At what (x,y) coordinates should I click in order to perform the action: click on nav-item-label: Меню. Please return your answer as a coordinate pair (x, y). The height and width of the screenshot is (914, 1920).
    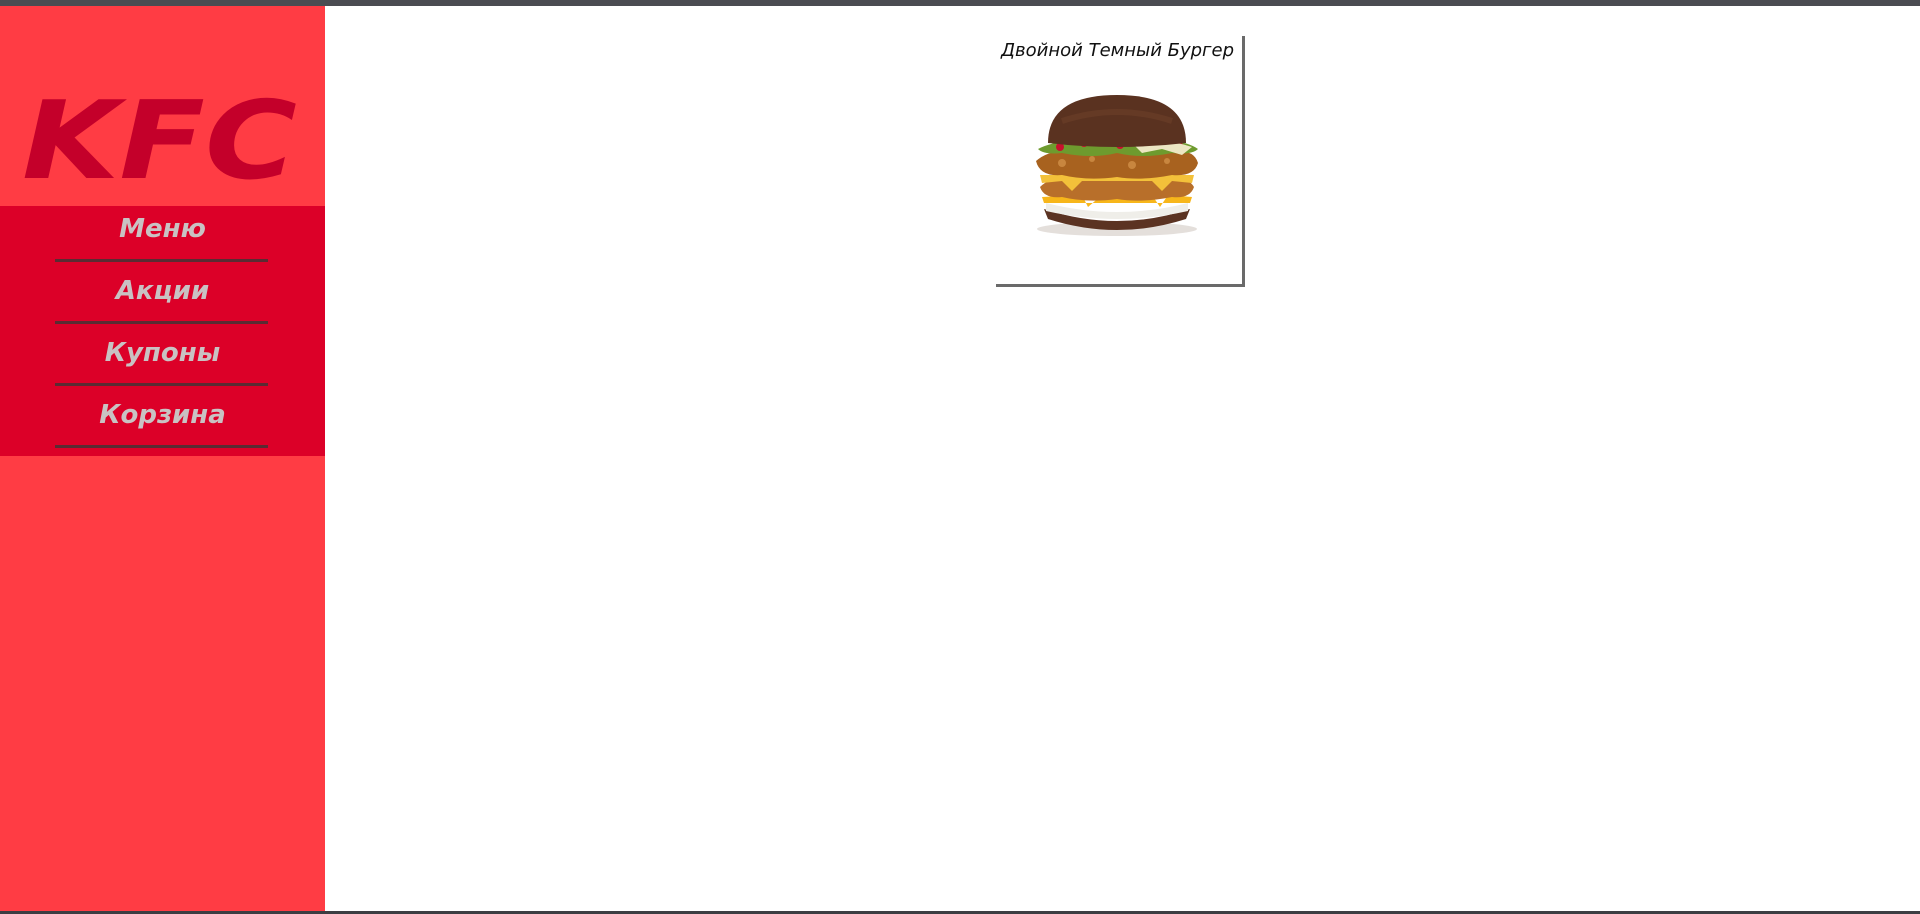
    Looking at the image, I should click on (162, 229).